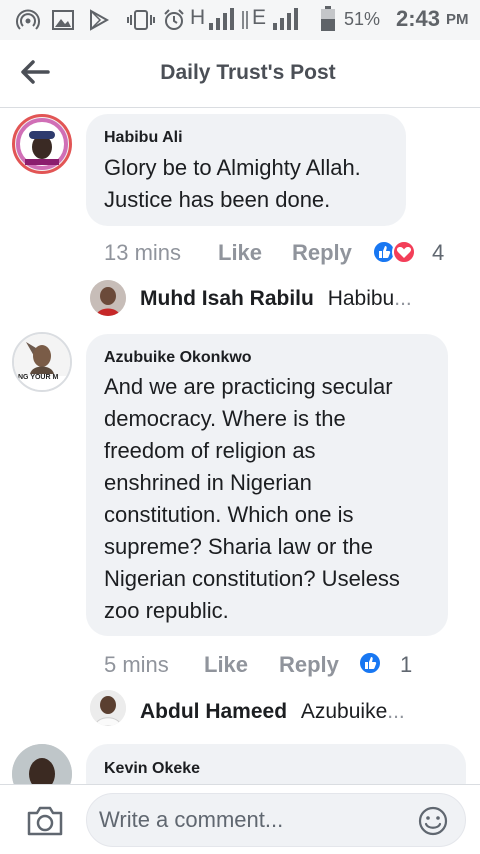 The image size is (480, 854). What do you see at coordinates (370, 663) in the screenshot?
I see `like-reaction-icon` at bounding box center [370, 663].